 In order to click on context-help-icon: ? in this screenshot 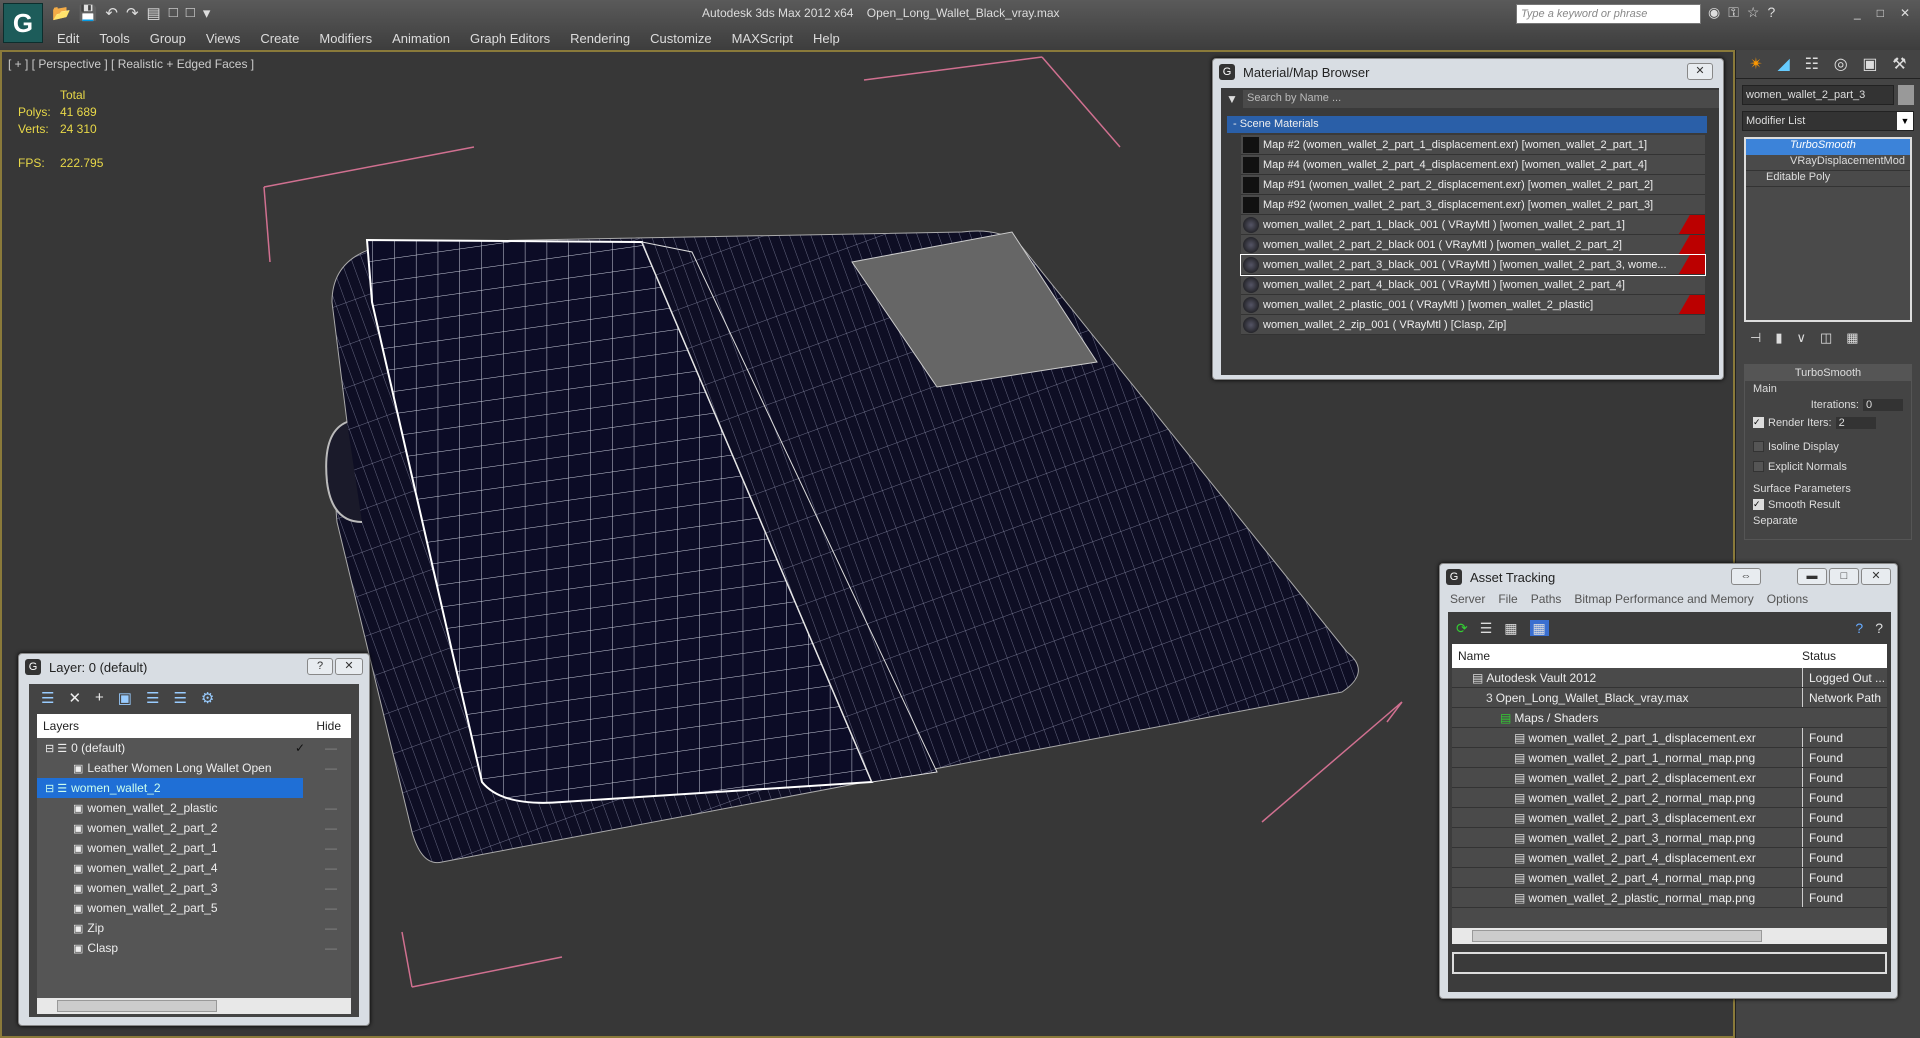, I will do `click(1879, 628)`.